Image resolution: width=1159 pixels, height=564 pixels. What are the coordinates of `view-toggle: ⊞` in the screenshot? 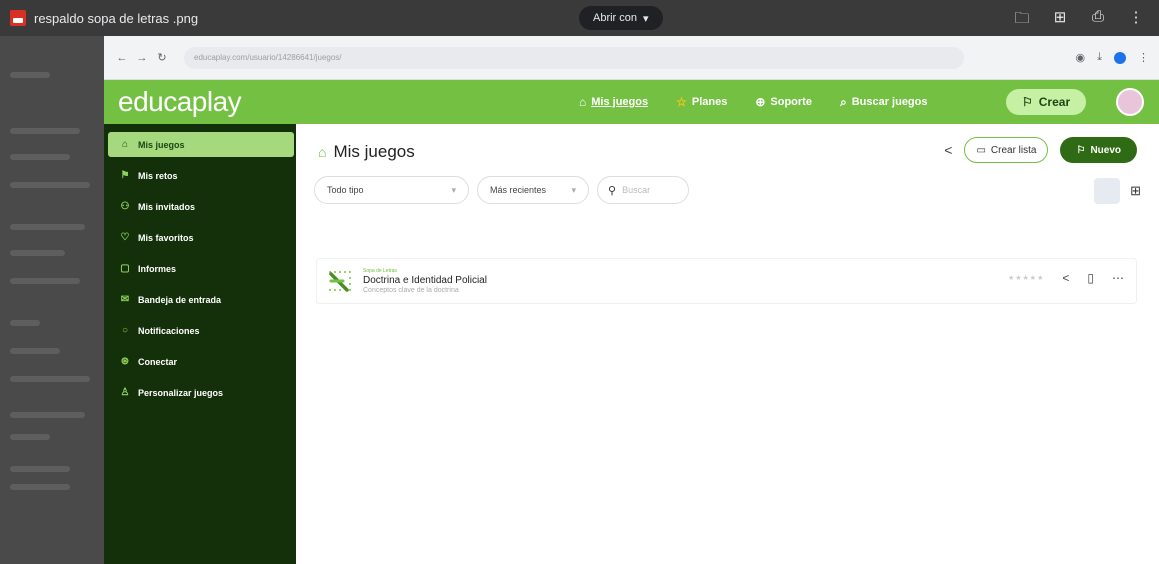 It's located at (1117, 191).